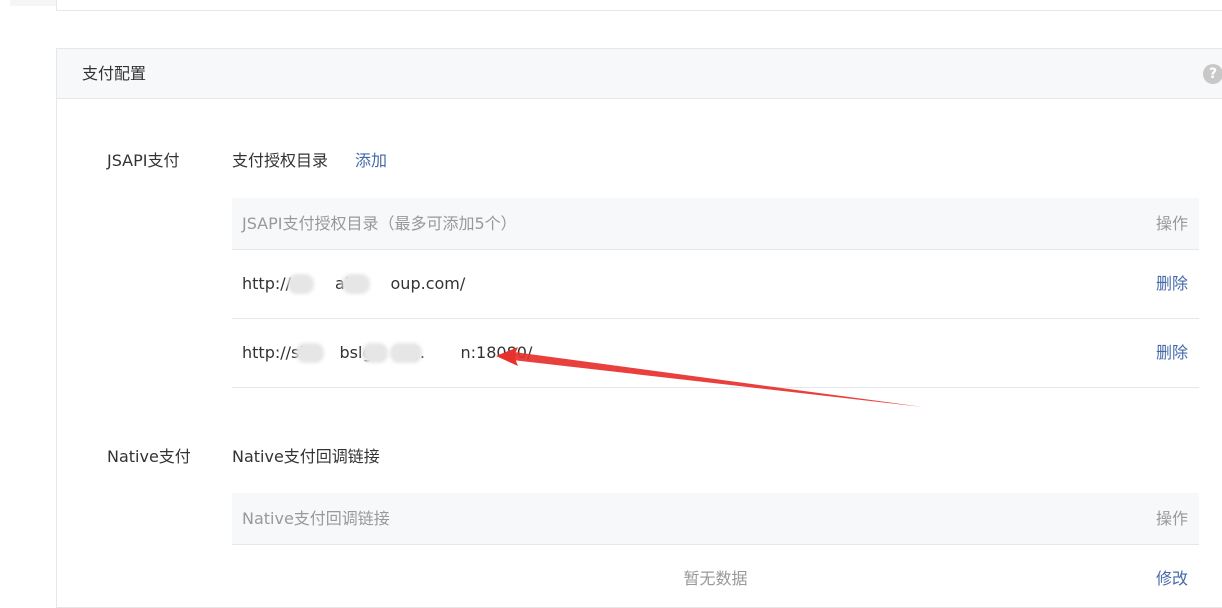 Image resolution: width=1222 pixels, height=608 pixels. What do you see at coordinates (639, 74) in the screenshot?
I see `panel-header: 支付配置 ?` at bounding box center [639, 74].